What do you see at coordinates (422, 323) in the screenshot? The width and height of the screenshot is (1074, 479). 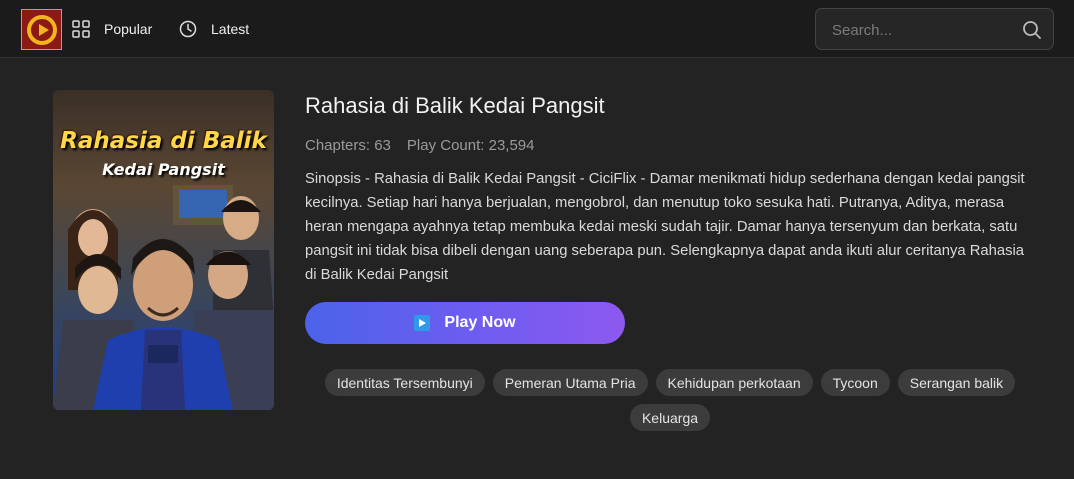 I see `play-icon` at bounding box center [422, 323].